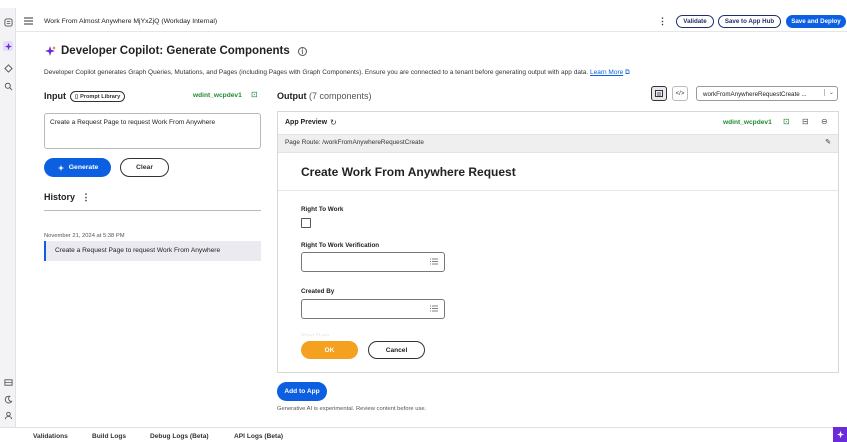 The height and width of the screenshot is (442, 847). Describe the element at coordinates (805, 121) in the screenshot. I see `expand-icon: ⊟` at that location.